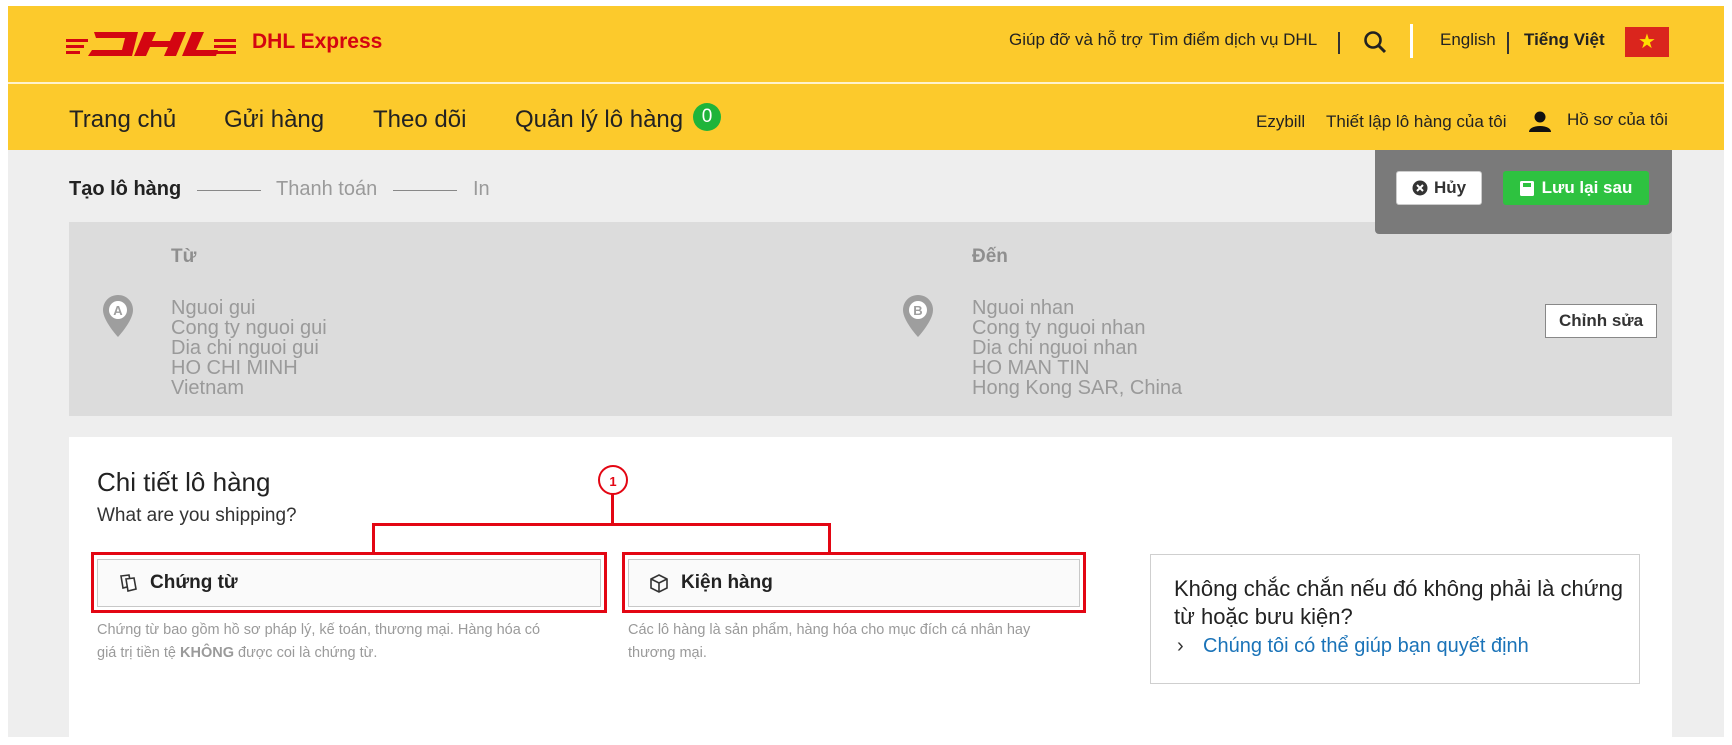  What do you see at coordinates (1647, 42) in the screenshot?
I see `vietnam-flag-icon: ★` at bounding box center [1647, 42].